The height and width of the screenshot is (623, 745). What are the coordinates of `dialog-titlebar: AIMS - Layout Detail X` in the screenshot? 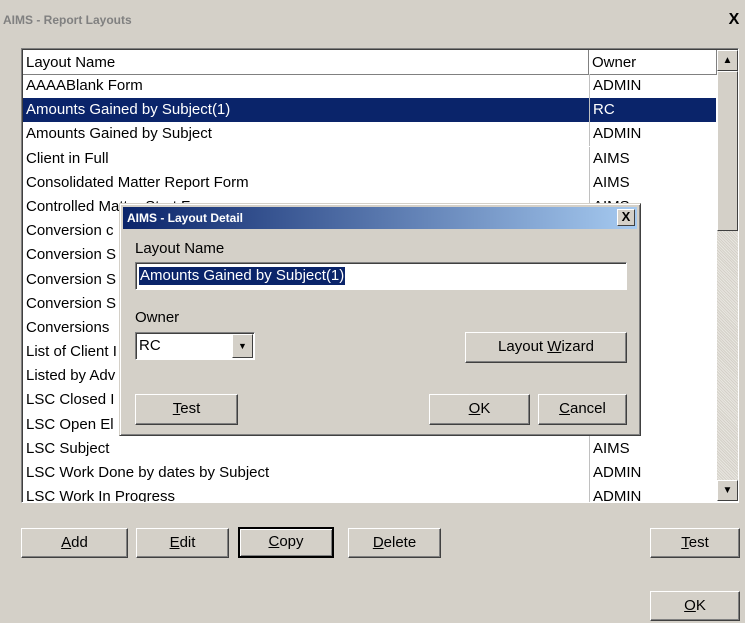 It's located at (380, 218).